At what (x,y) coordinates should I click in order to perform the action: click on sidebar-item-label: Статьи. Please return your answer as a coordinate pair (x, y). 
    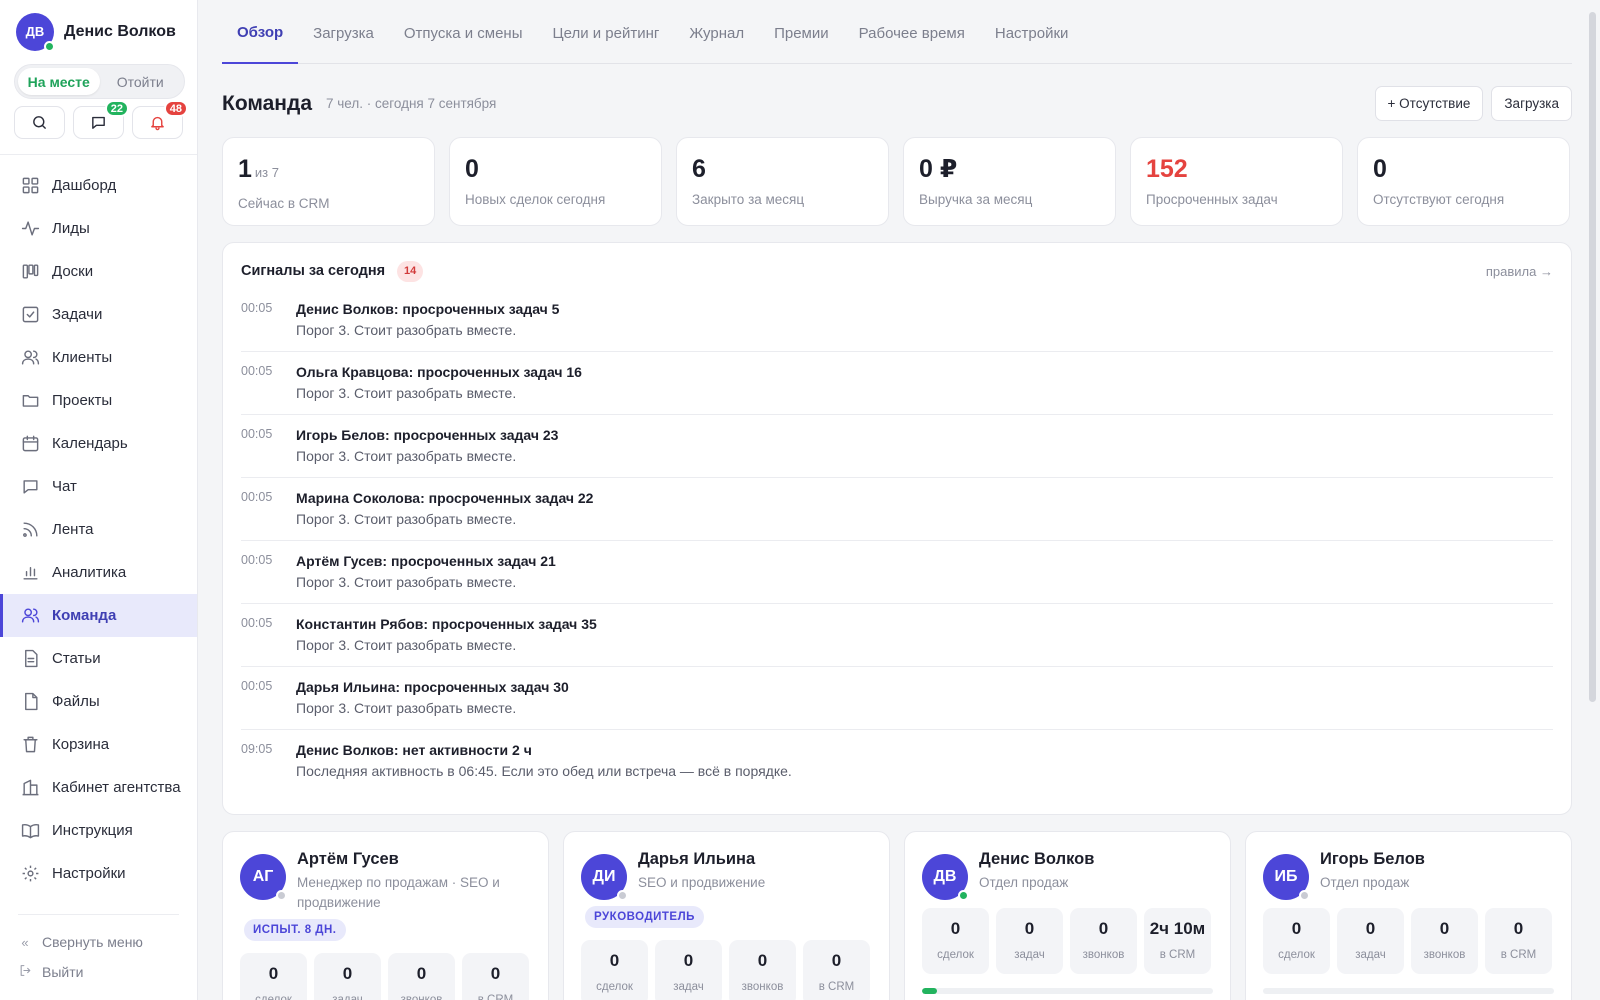
    Looking at the image, I should click on (76, 658).